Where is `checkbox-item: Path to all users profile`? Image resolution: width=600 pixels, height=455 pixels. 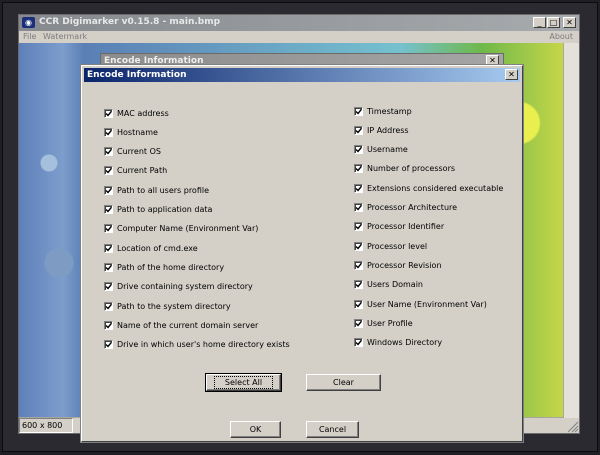
checkbox-item: Path to all users profile is located at coordinates (156, 190).